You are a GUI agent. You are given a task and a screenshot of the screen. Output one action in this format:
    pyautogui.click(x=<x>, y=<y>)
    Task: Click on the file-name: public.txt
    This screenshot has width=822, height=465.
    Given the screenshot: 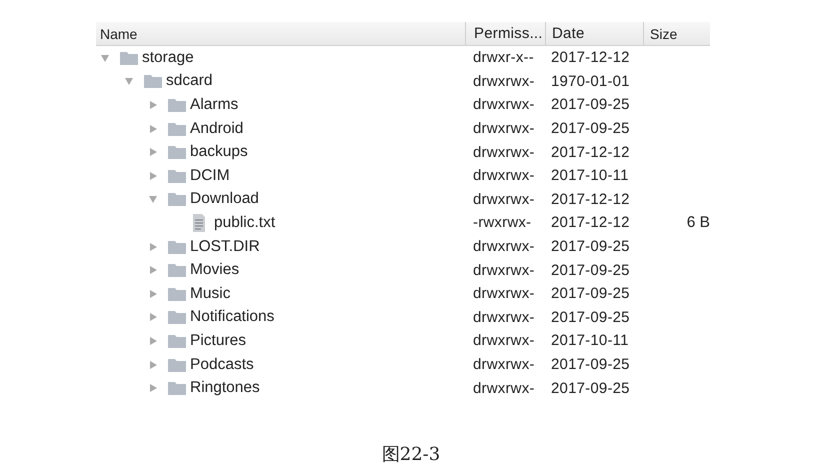 What is the action you would take?
    pyautogui.click(x=245, y=223)
    